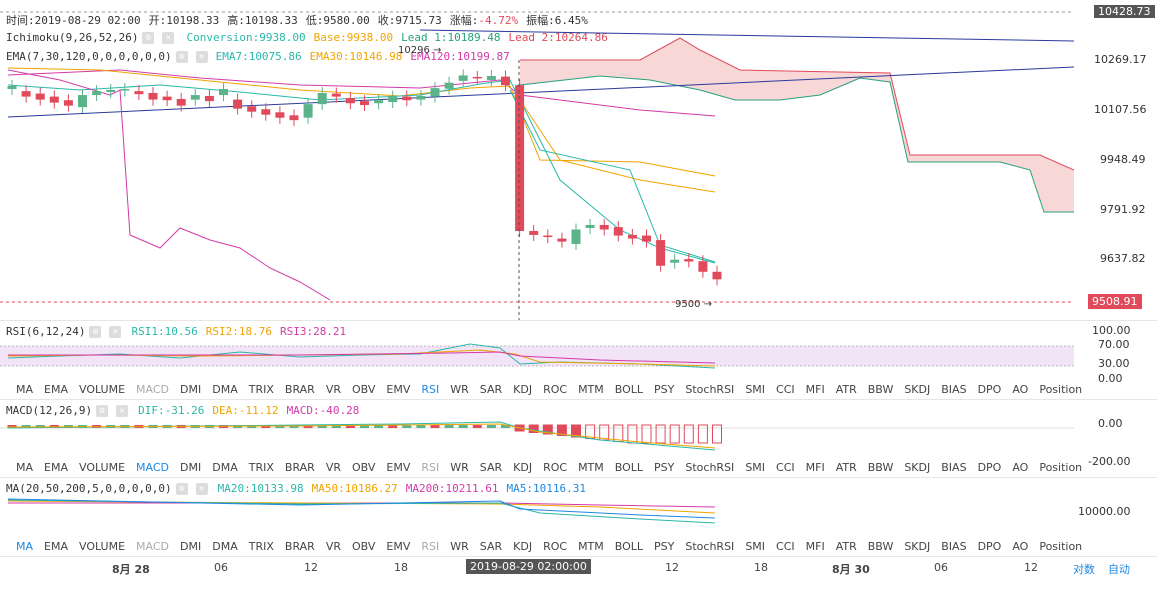 The image size is (1157, 593). What do you see at coordinates (1119, 569) in the screenshot?
I see `auto-scale-button: 自动` at bounding box center [1119, 569].